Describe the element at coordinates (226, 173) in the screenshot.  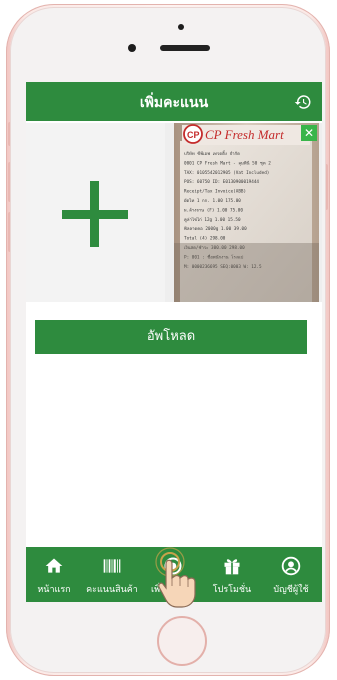
I see `receipt-line: TAX: 0105542012905 (Vat Included)` at that location.